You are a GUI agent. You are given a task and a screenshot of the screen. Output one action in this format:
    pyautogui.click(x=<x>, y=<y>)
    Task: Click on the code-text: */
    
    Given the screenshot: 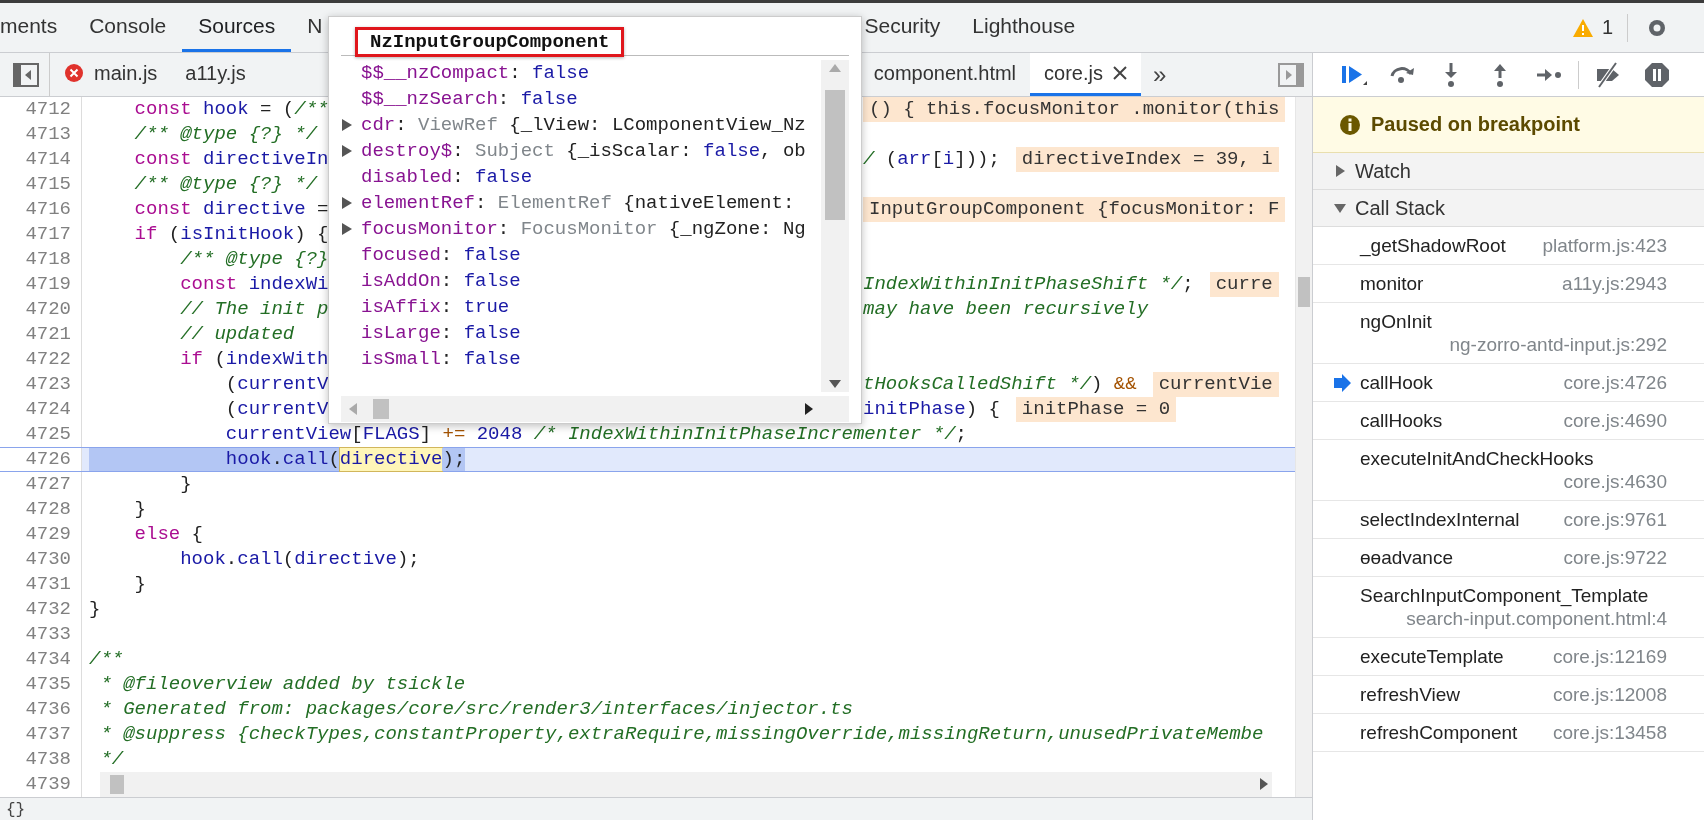 What is the action you would take?
    pyautogui.click(x=111, y=759)
    